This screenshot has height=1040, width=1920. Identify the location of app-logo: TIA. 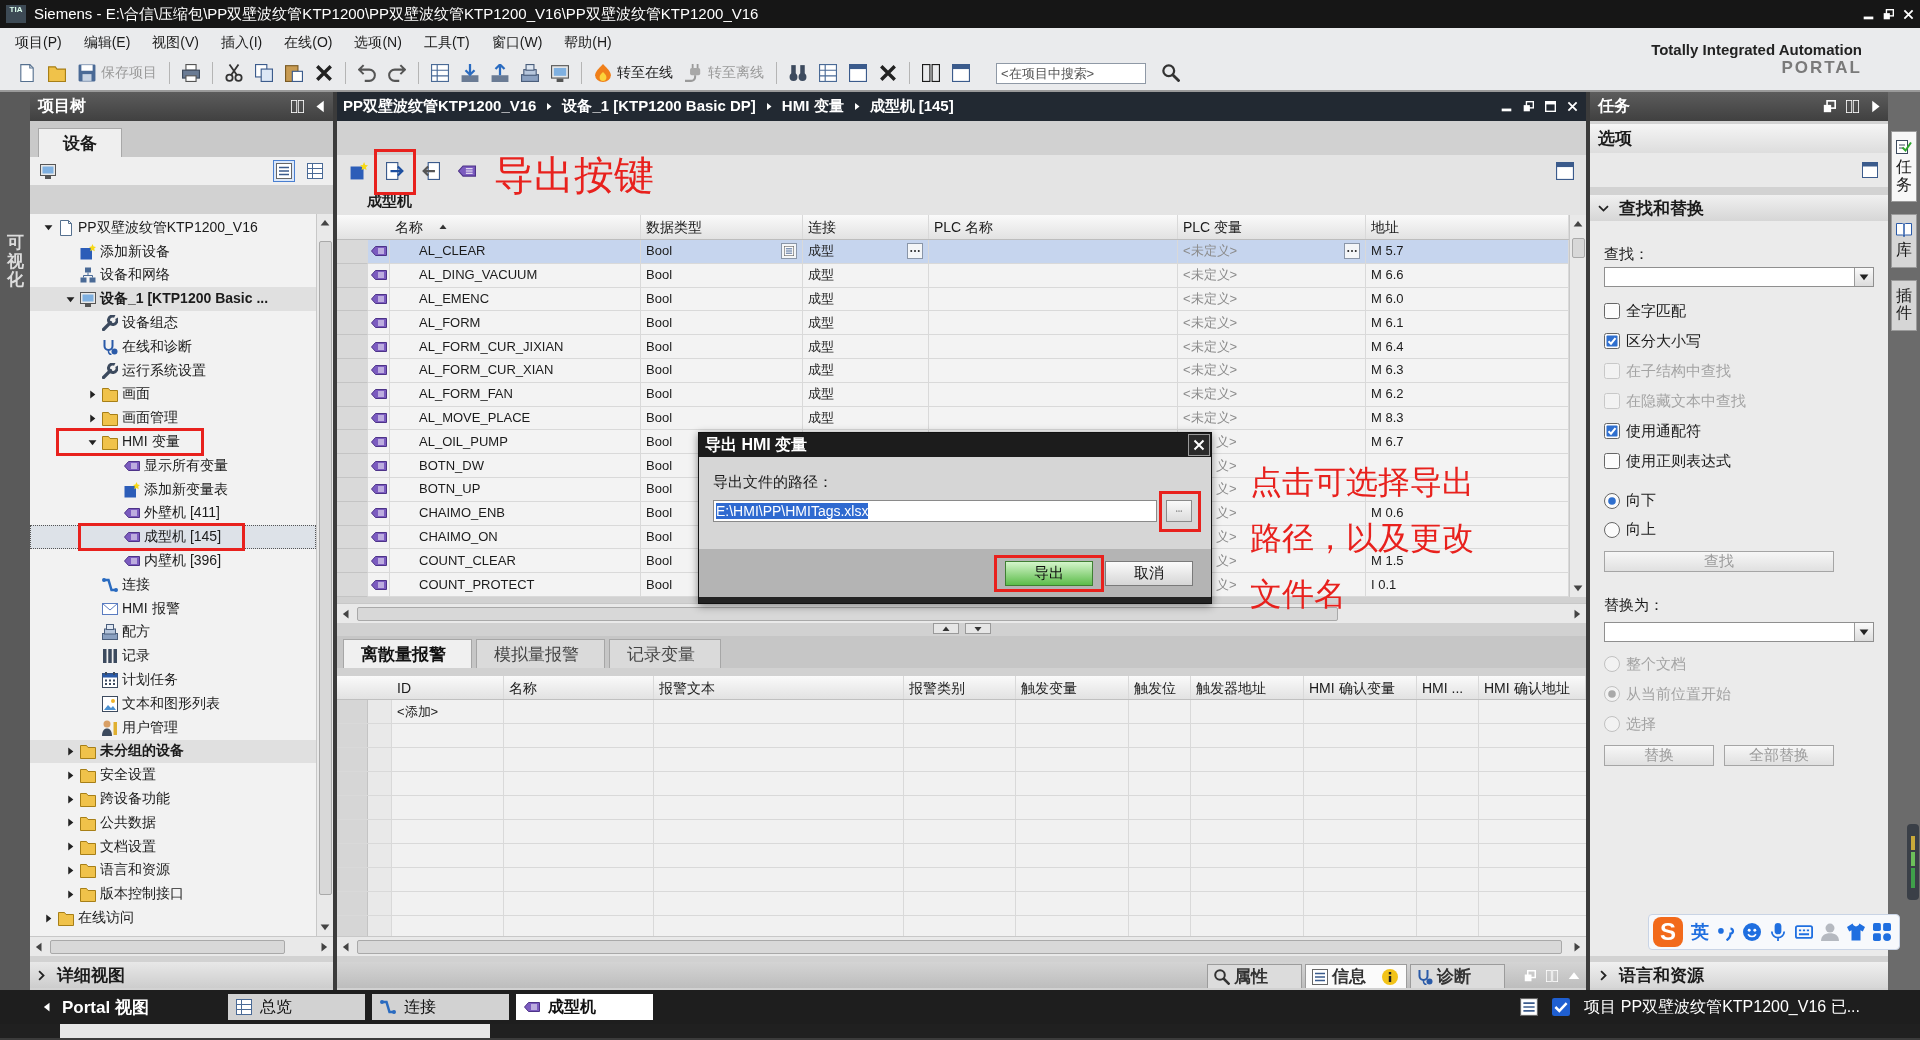
(16, 14).